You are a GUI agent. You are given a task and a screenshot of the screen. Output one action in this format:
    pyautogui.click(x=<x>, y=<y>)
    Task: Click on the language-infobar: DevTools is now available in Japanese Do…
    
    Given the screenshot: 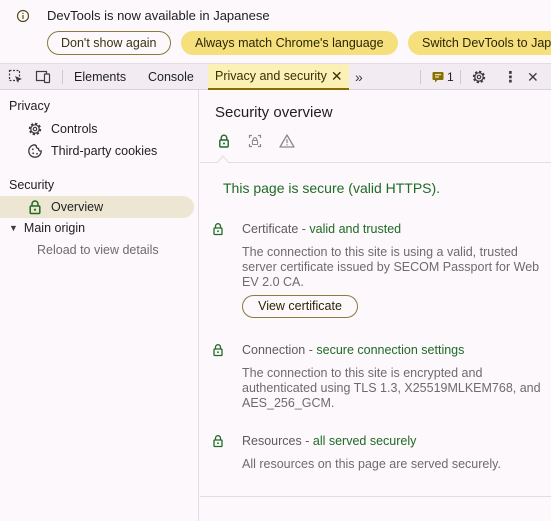 What is the action you would take?
    pyautogui.click(x=275, y=32)
    